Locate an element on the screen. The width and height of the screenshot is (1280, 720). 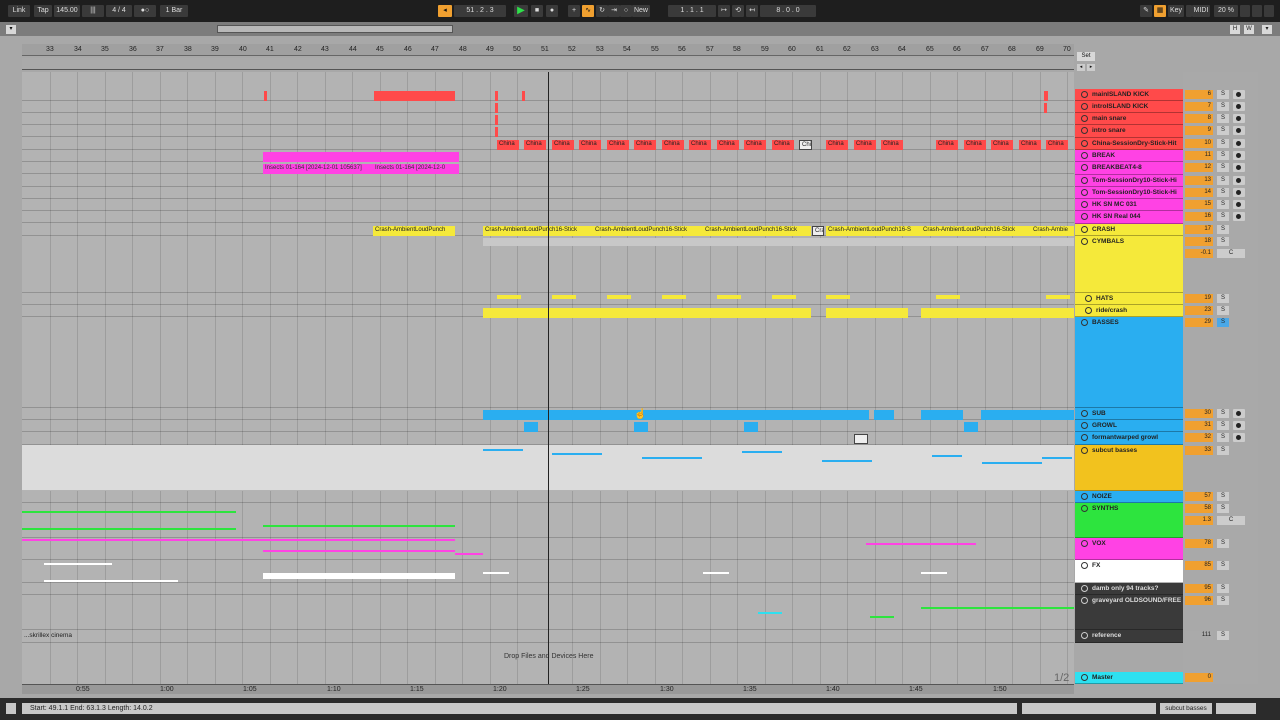
track-activator: 111 is located at coordinates (1199, 635).